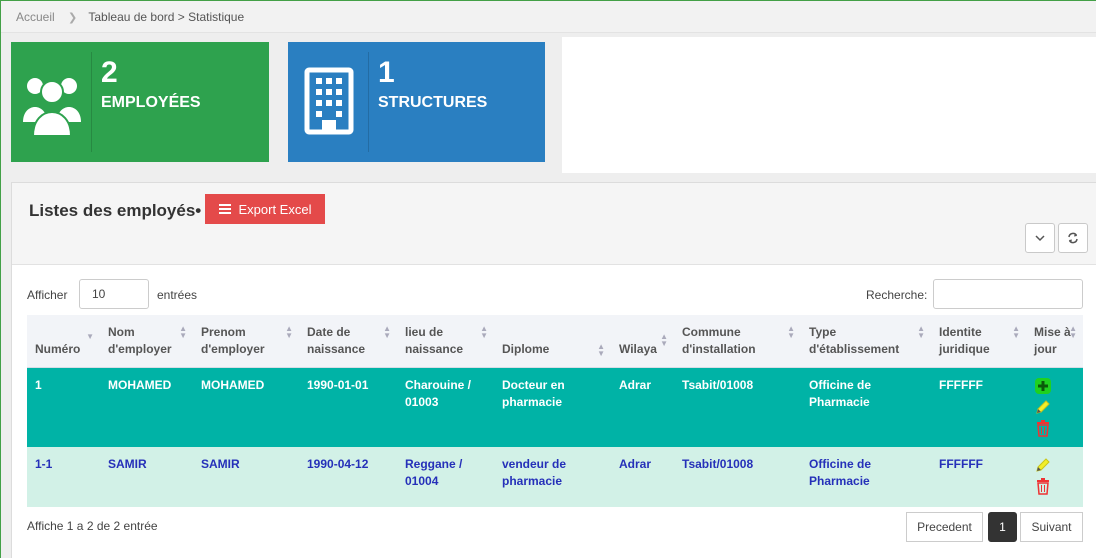 The width and height of the screenshot is (1096, 558). I want to click on sort-desc-icon: ▼, so click(90, 336).